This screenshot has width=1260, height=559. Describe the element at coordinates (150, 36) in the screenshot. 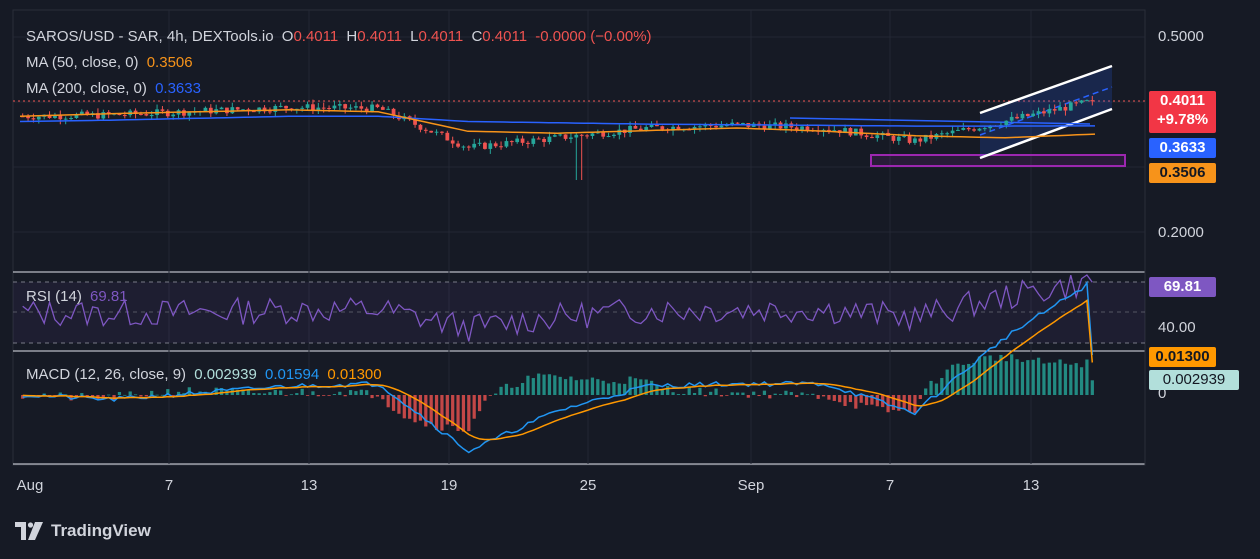

I see `symbol-title: SAROS/USD - SAR, 4h, DEXTools.io` at that location.